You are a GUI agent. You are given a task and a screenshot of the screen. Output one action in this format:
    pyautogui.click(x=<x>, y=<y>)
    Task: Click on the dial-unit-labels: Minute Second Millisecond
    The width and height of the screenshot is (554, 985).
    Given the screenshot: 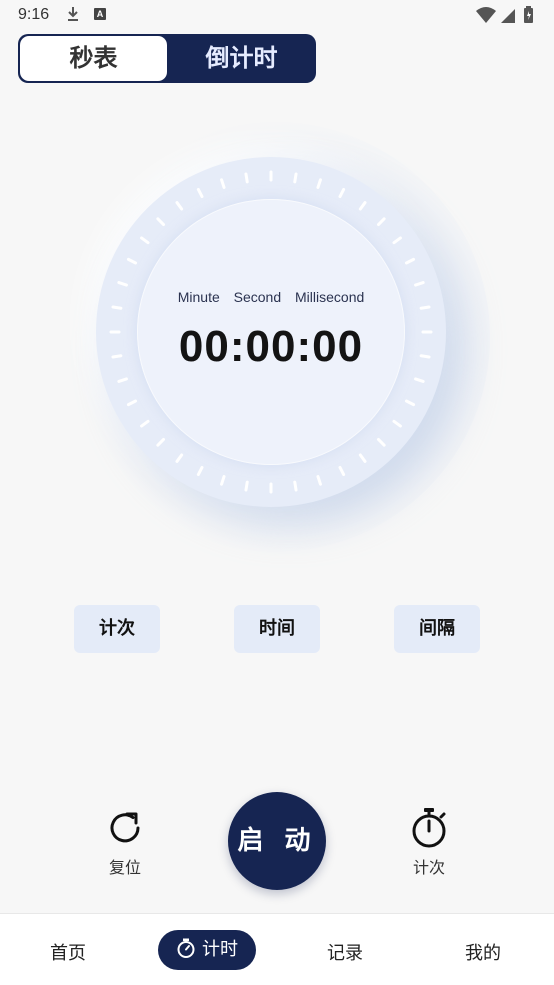 What is the action you would take?
    pyautogui.click(x=271, y=297)
    